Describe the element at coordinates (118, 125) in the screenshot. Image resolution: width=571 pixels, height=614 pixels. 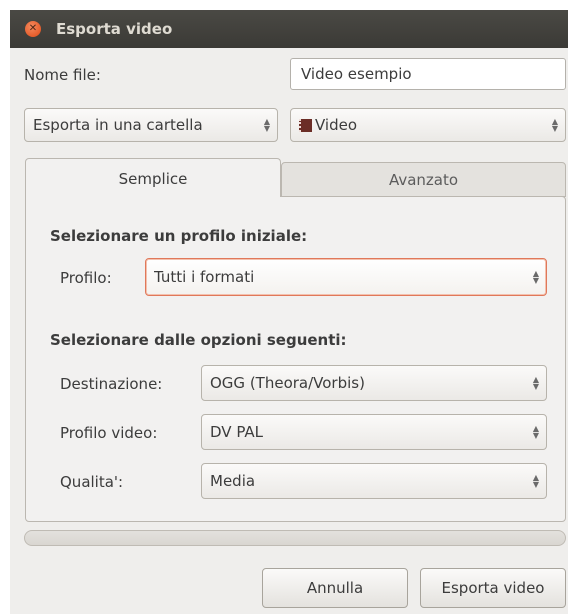
I see `export-destination-value: Esporta in una cartella` at that location.